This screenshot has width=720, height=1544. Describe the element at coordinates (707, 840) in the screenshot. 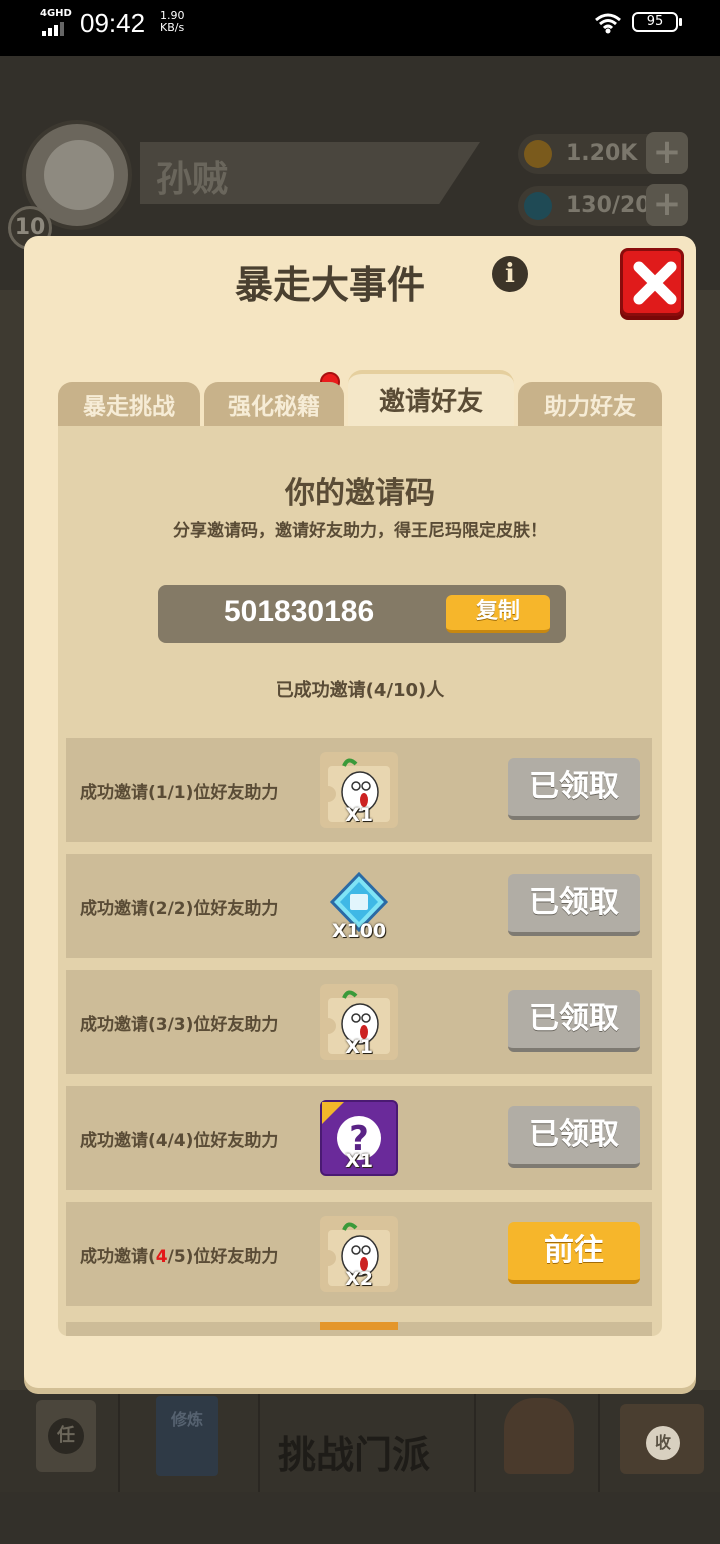

I see `right-side-menu` at that location.